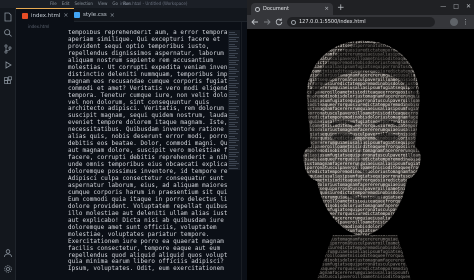  I want to click on browser-tab-title: Document, so click(276, 9).